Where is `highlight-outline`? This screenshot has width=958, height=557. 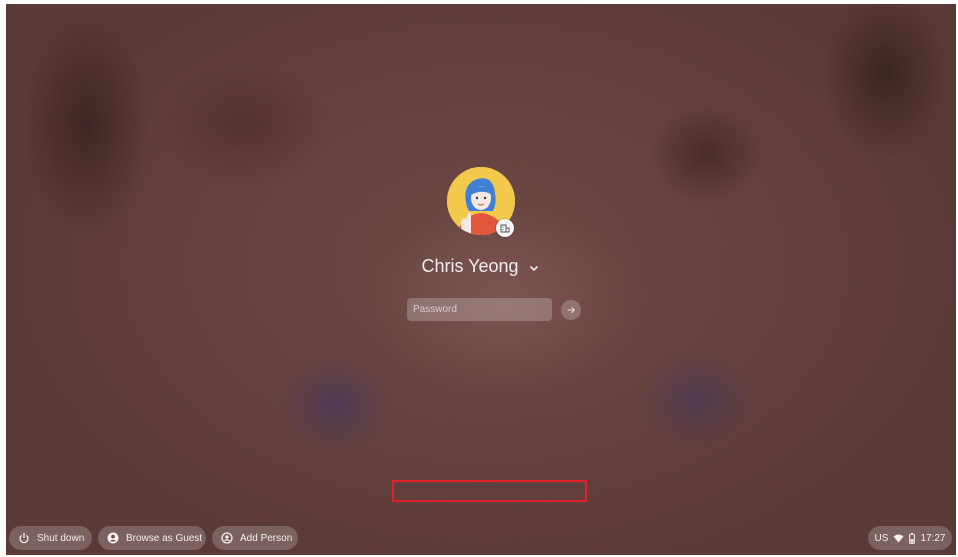
highlight-outline is located at coordinates (489, 491).